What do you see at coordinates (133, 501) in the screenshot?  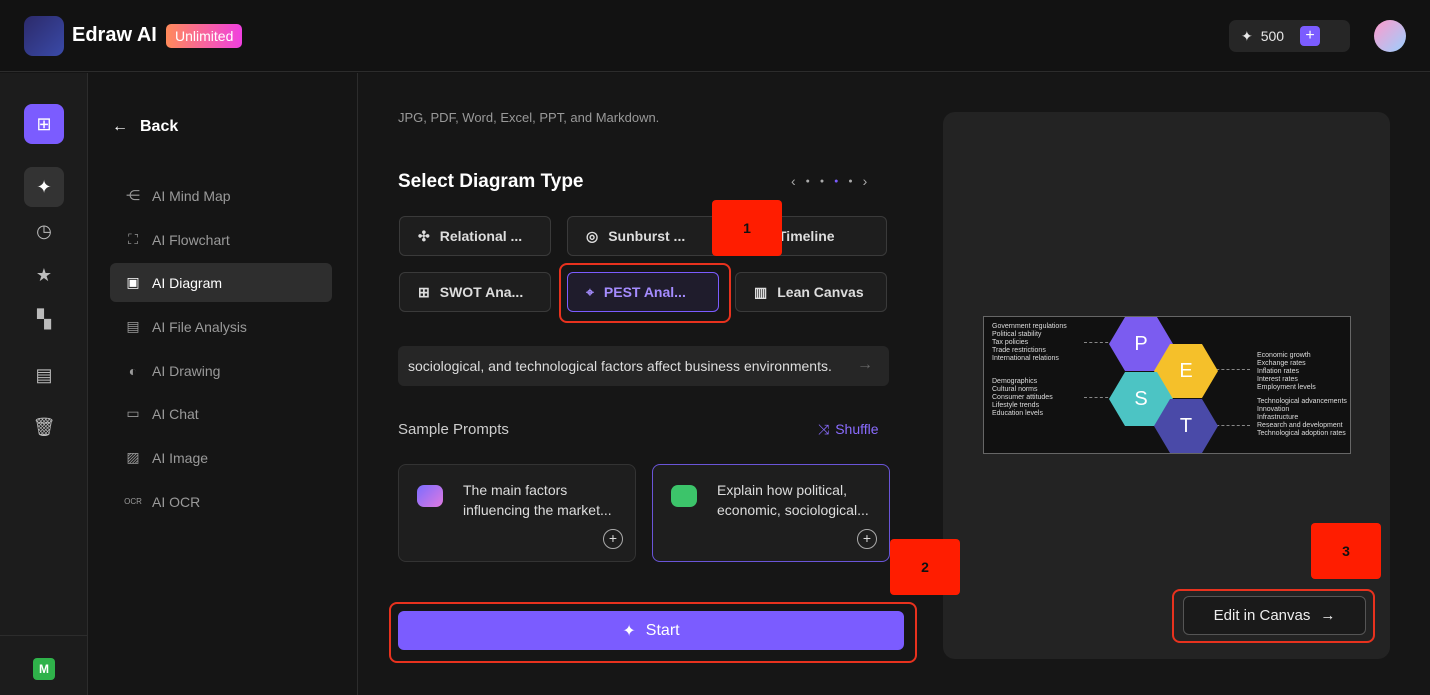 I see `ocr-icon: OCR` at bounding box center [133, 501].